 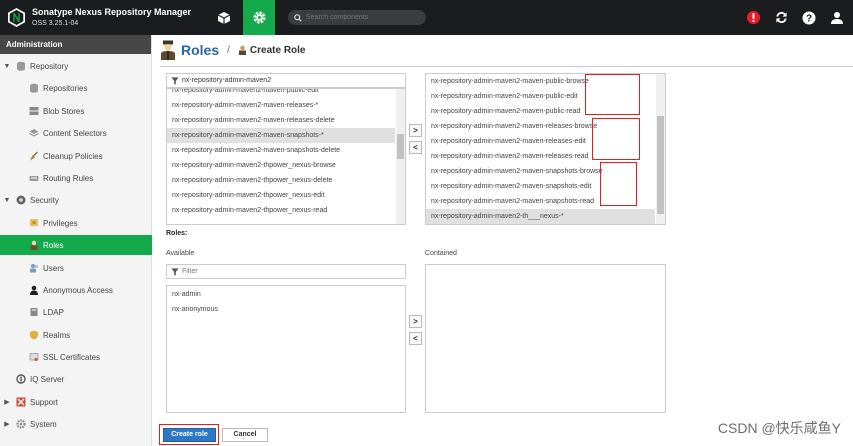 I want to click on contained-label: Contained, so click(x=441, y=253).